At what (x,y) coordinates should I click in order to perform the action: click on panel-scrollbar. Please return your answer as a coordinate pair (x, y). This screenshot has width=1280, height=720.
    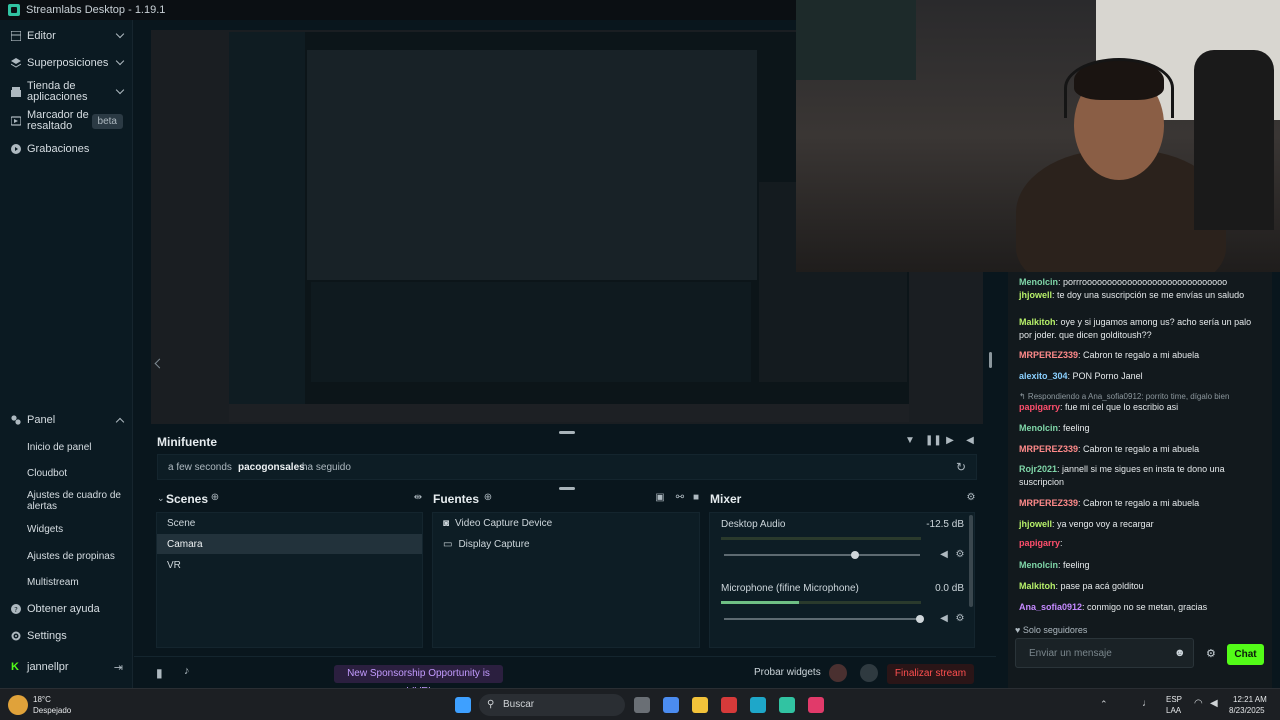
    Looking at the image, I should click on (990, 360).